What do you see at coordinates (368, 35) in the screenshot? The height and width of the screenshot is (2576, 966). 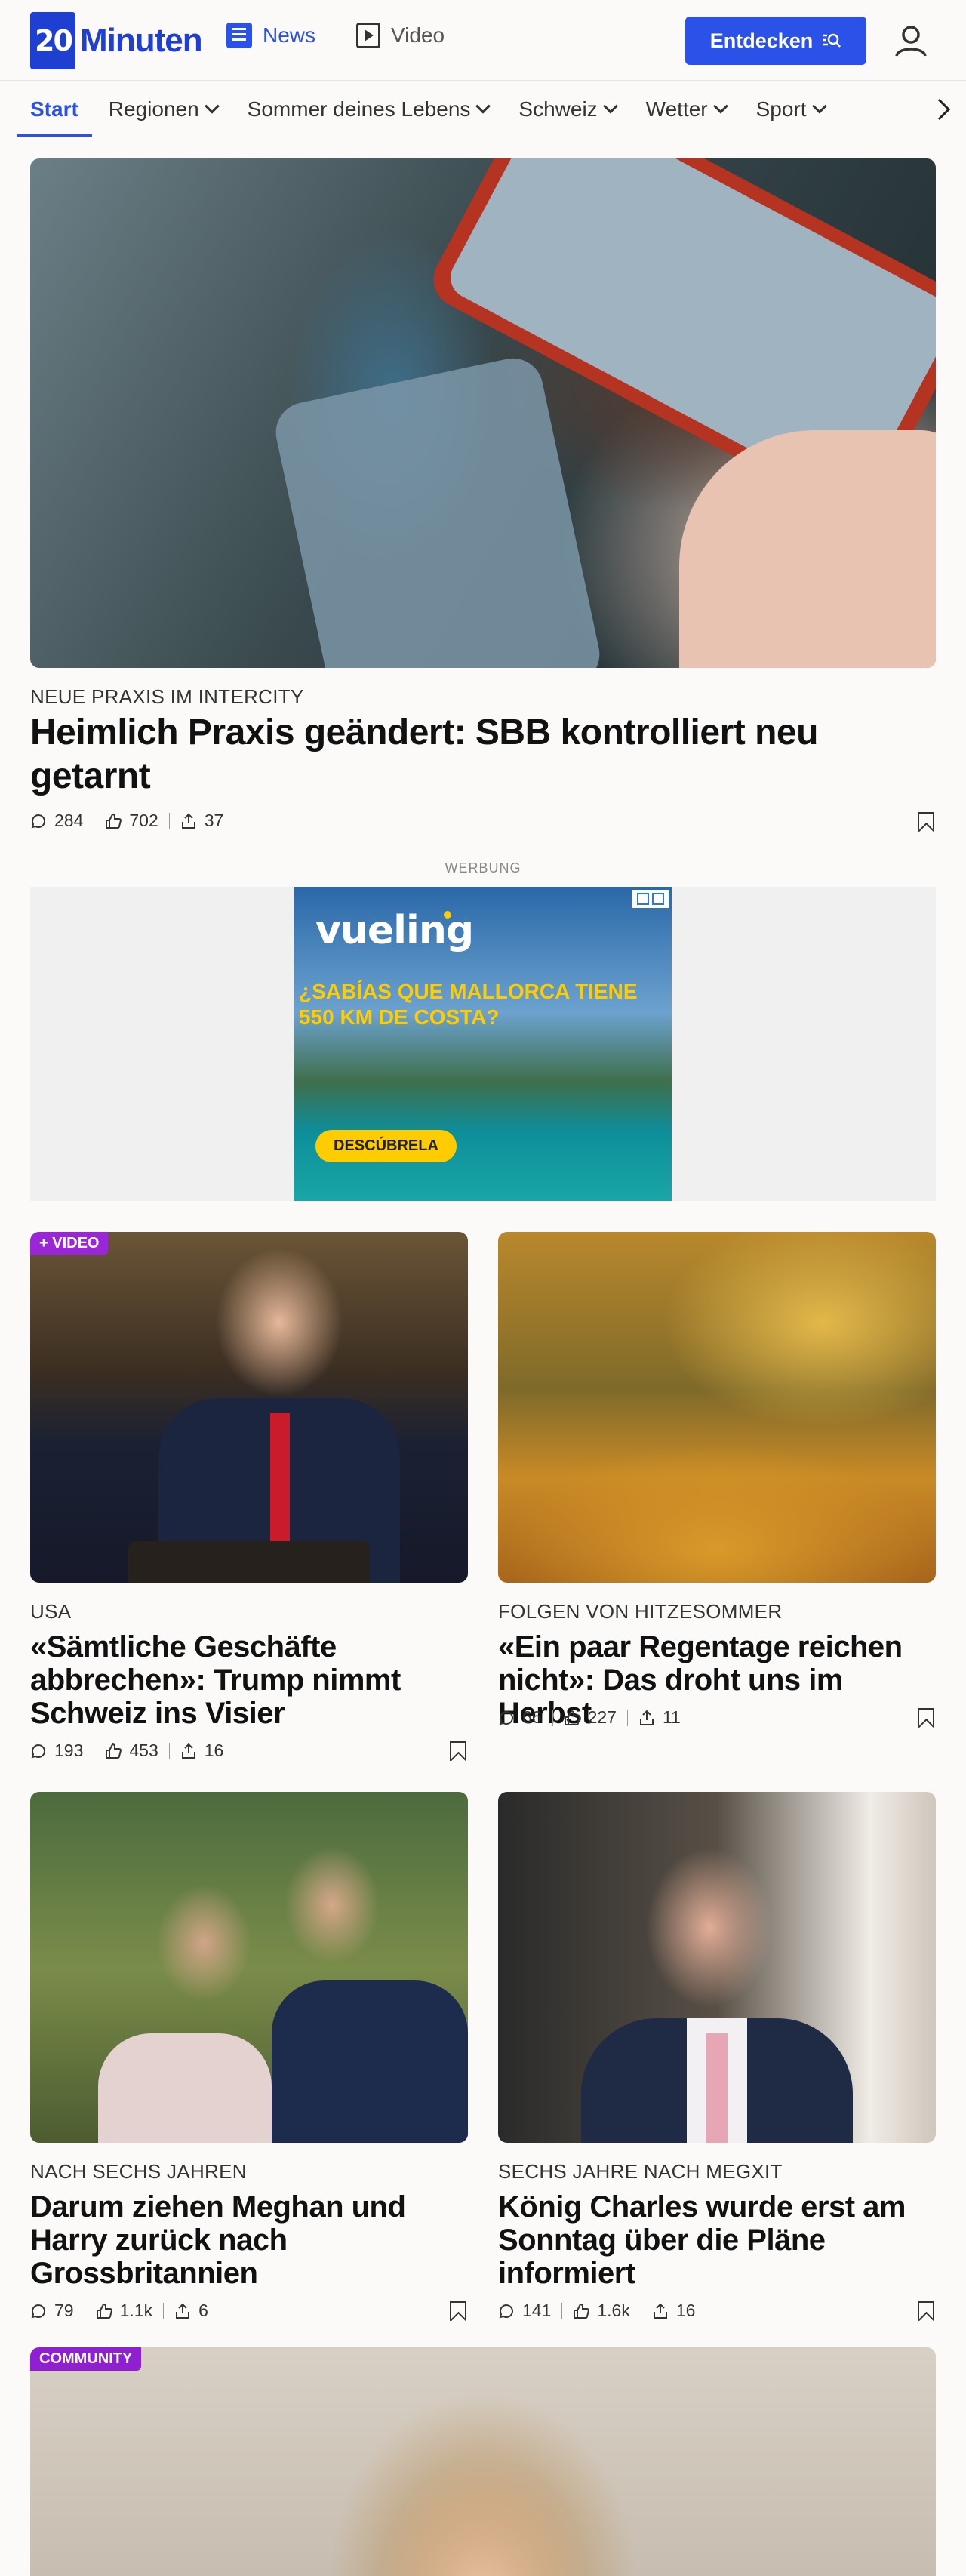 I see `video-icon` at bounding box center [368, 35].